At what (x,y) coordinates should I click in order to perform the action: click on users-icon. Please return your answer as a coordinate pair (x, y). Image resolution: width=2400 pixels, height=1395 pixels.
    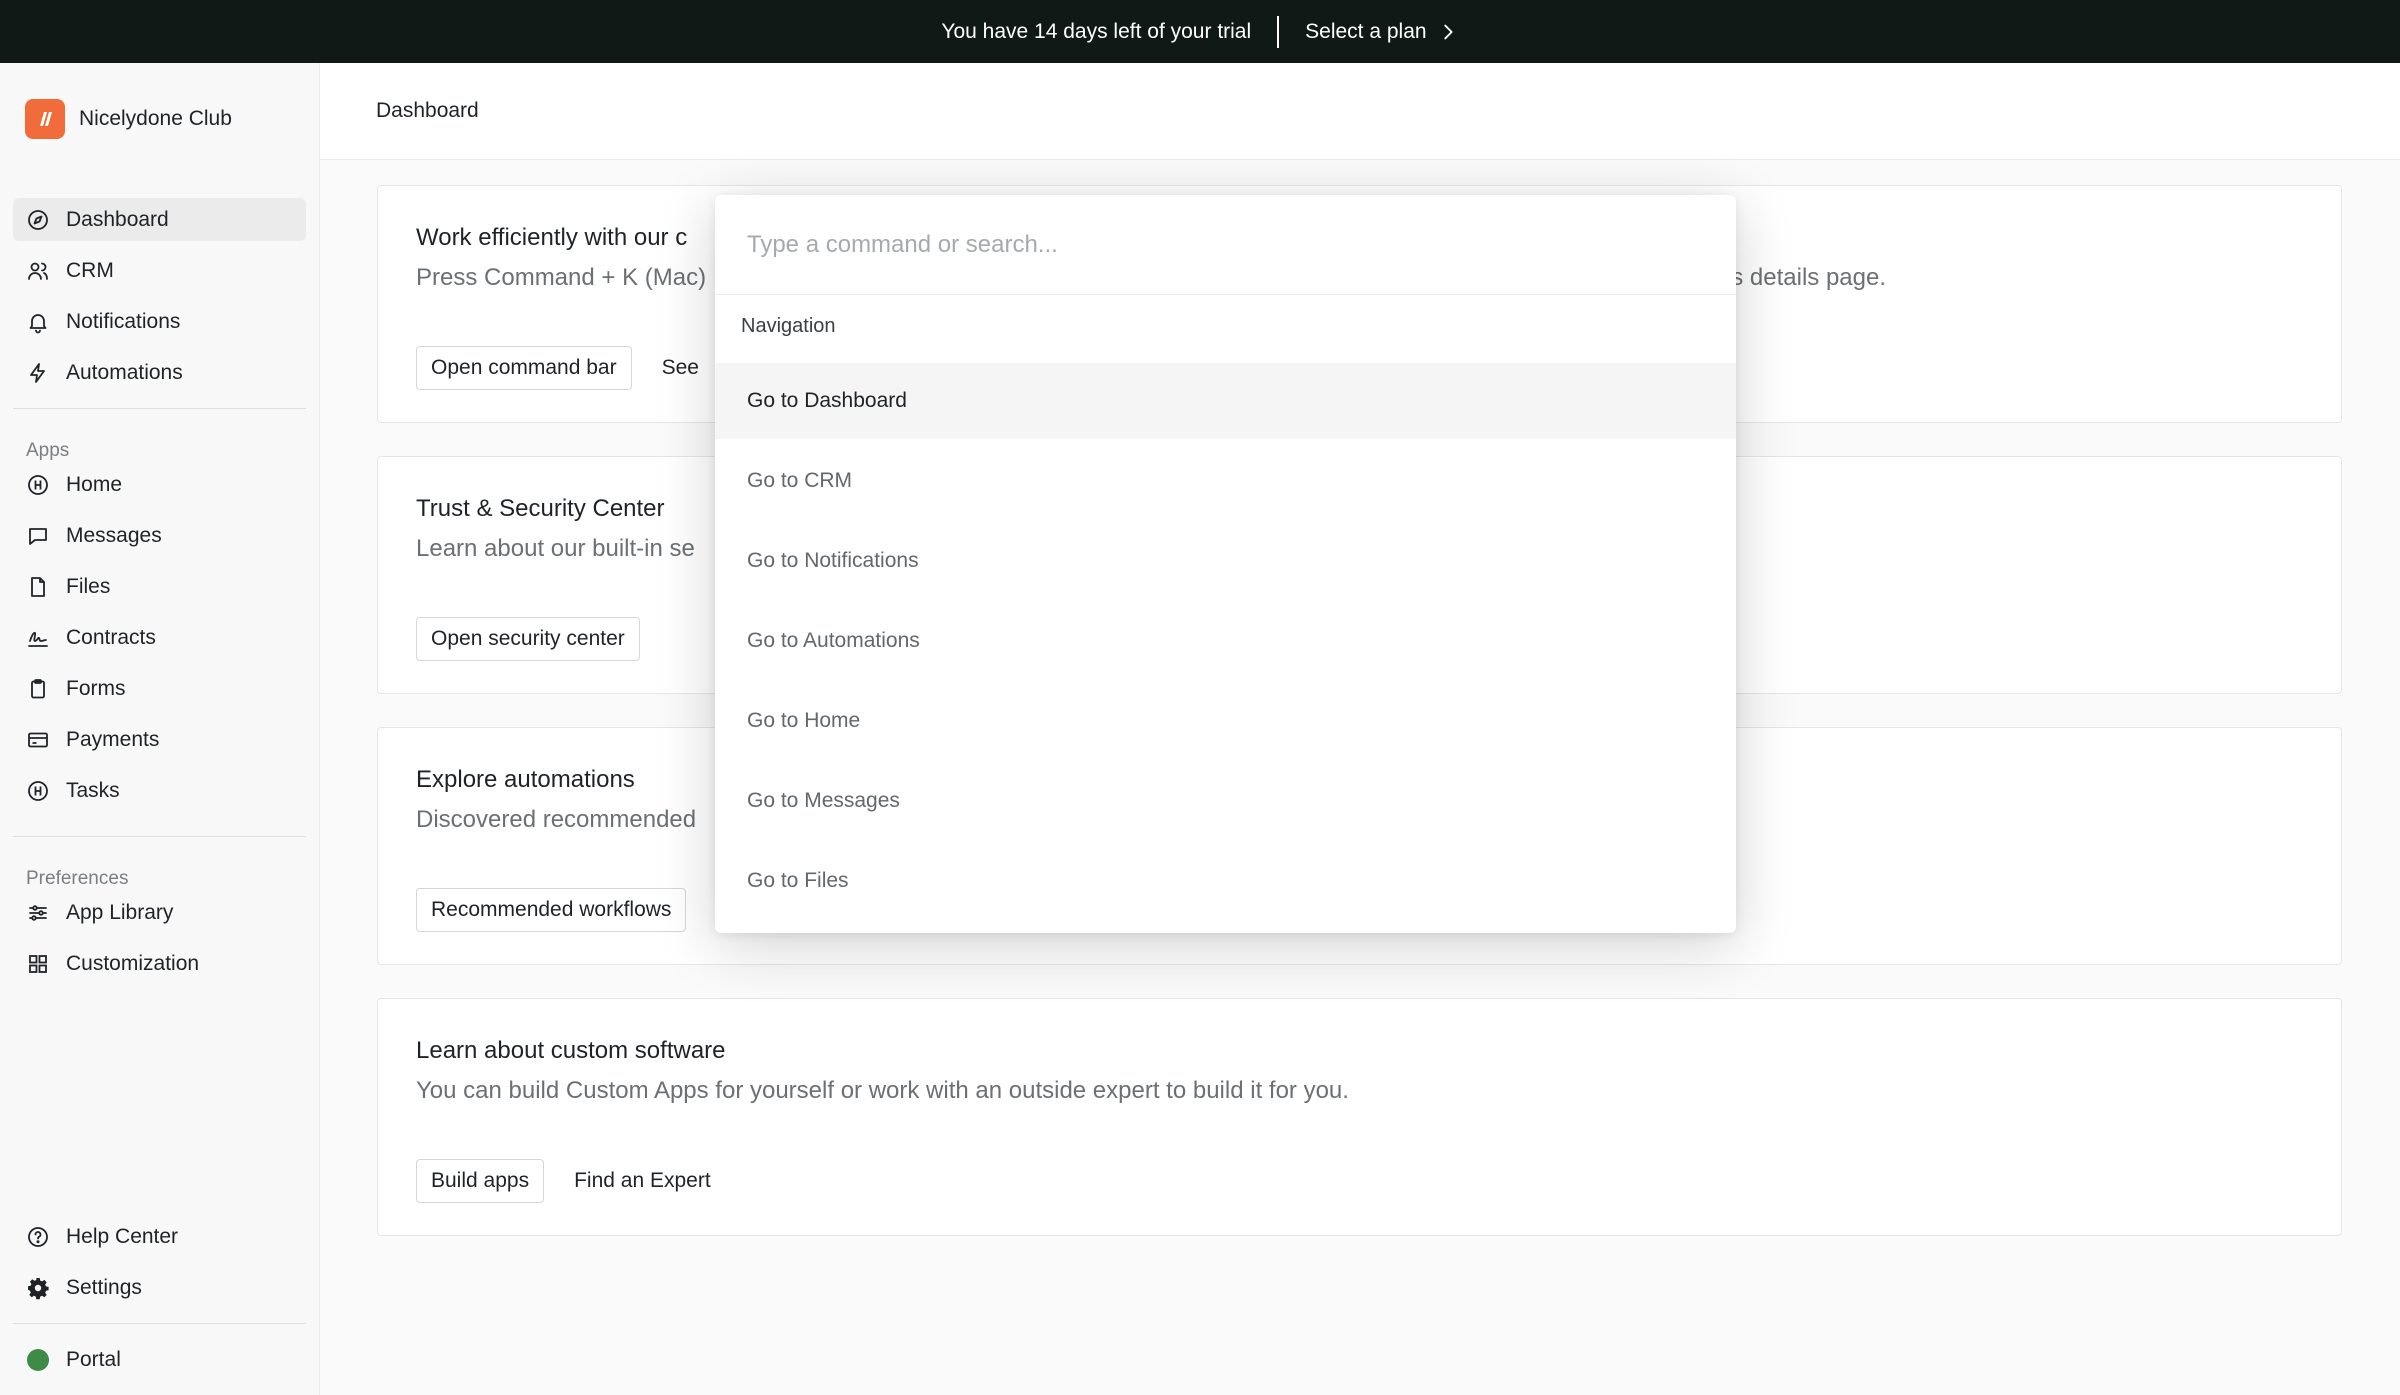
    Looking at the image, I should click on (38, 271).